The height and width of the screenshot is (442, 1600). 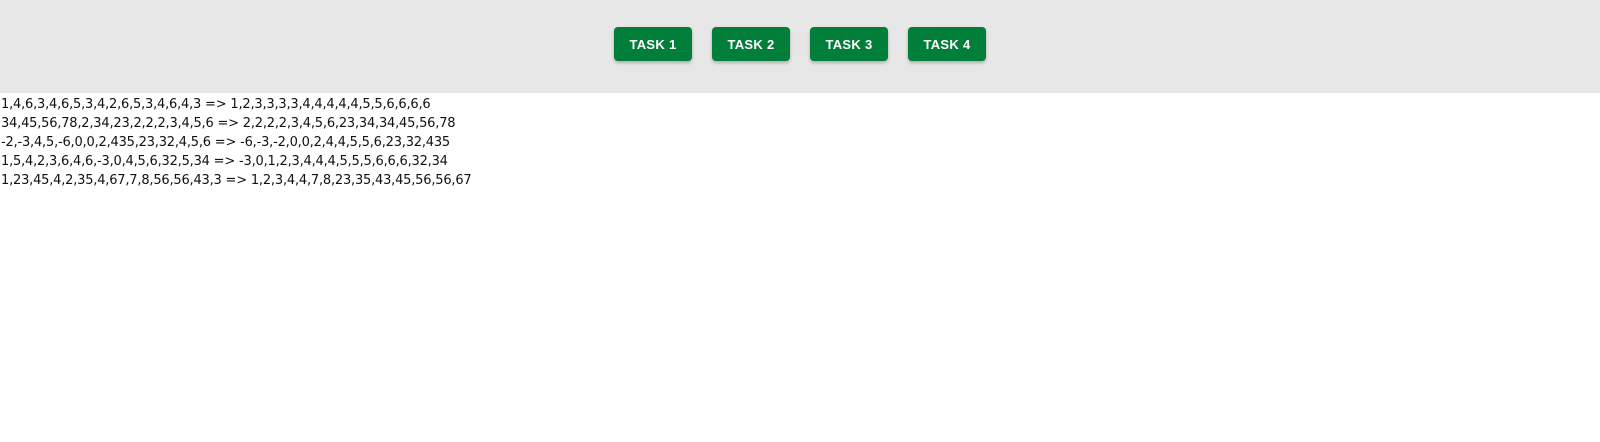 What do you see at coordinates (849, 44) in the screenshot?
I see `task-3-button: TASK 3` at bounding box center [849, 44].